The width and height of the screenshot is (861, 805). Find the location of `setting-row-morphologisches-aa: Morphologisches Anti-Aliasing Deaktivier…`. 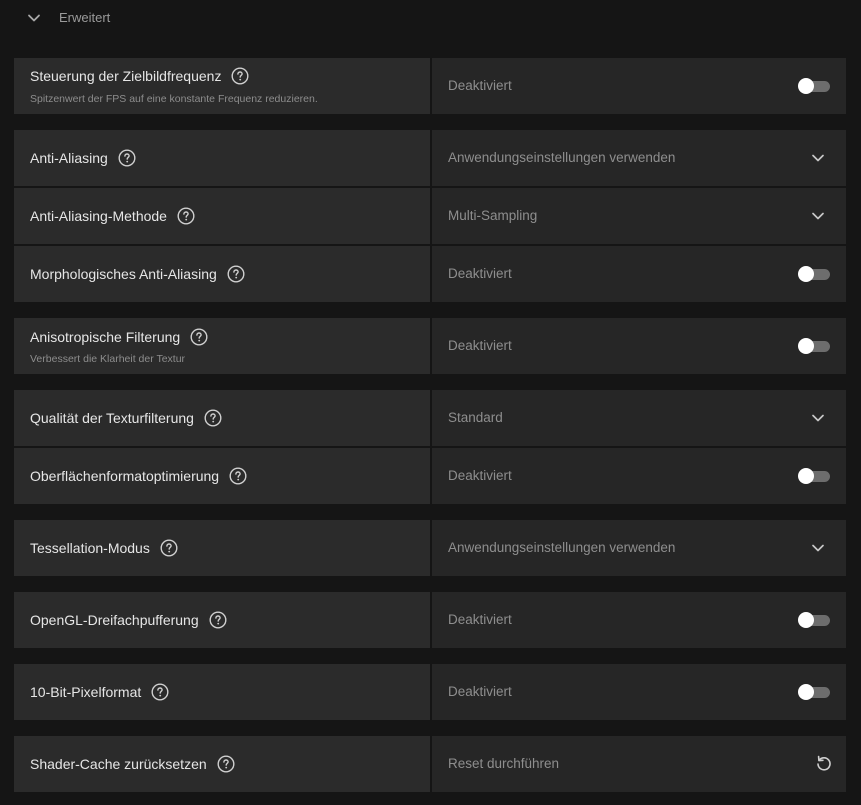

setting-row-morphologisches-aa: Morphologisches Anti-Aliasing Deaktivier… is located at coordinates (430, 274).